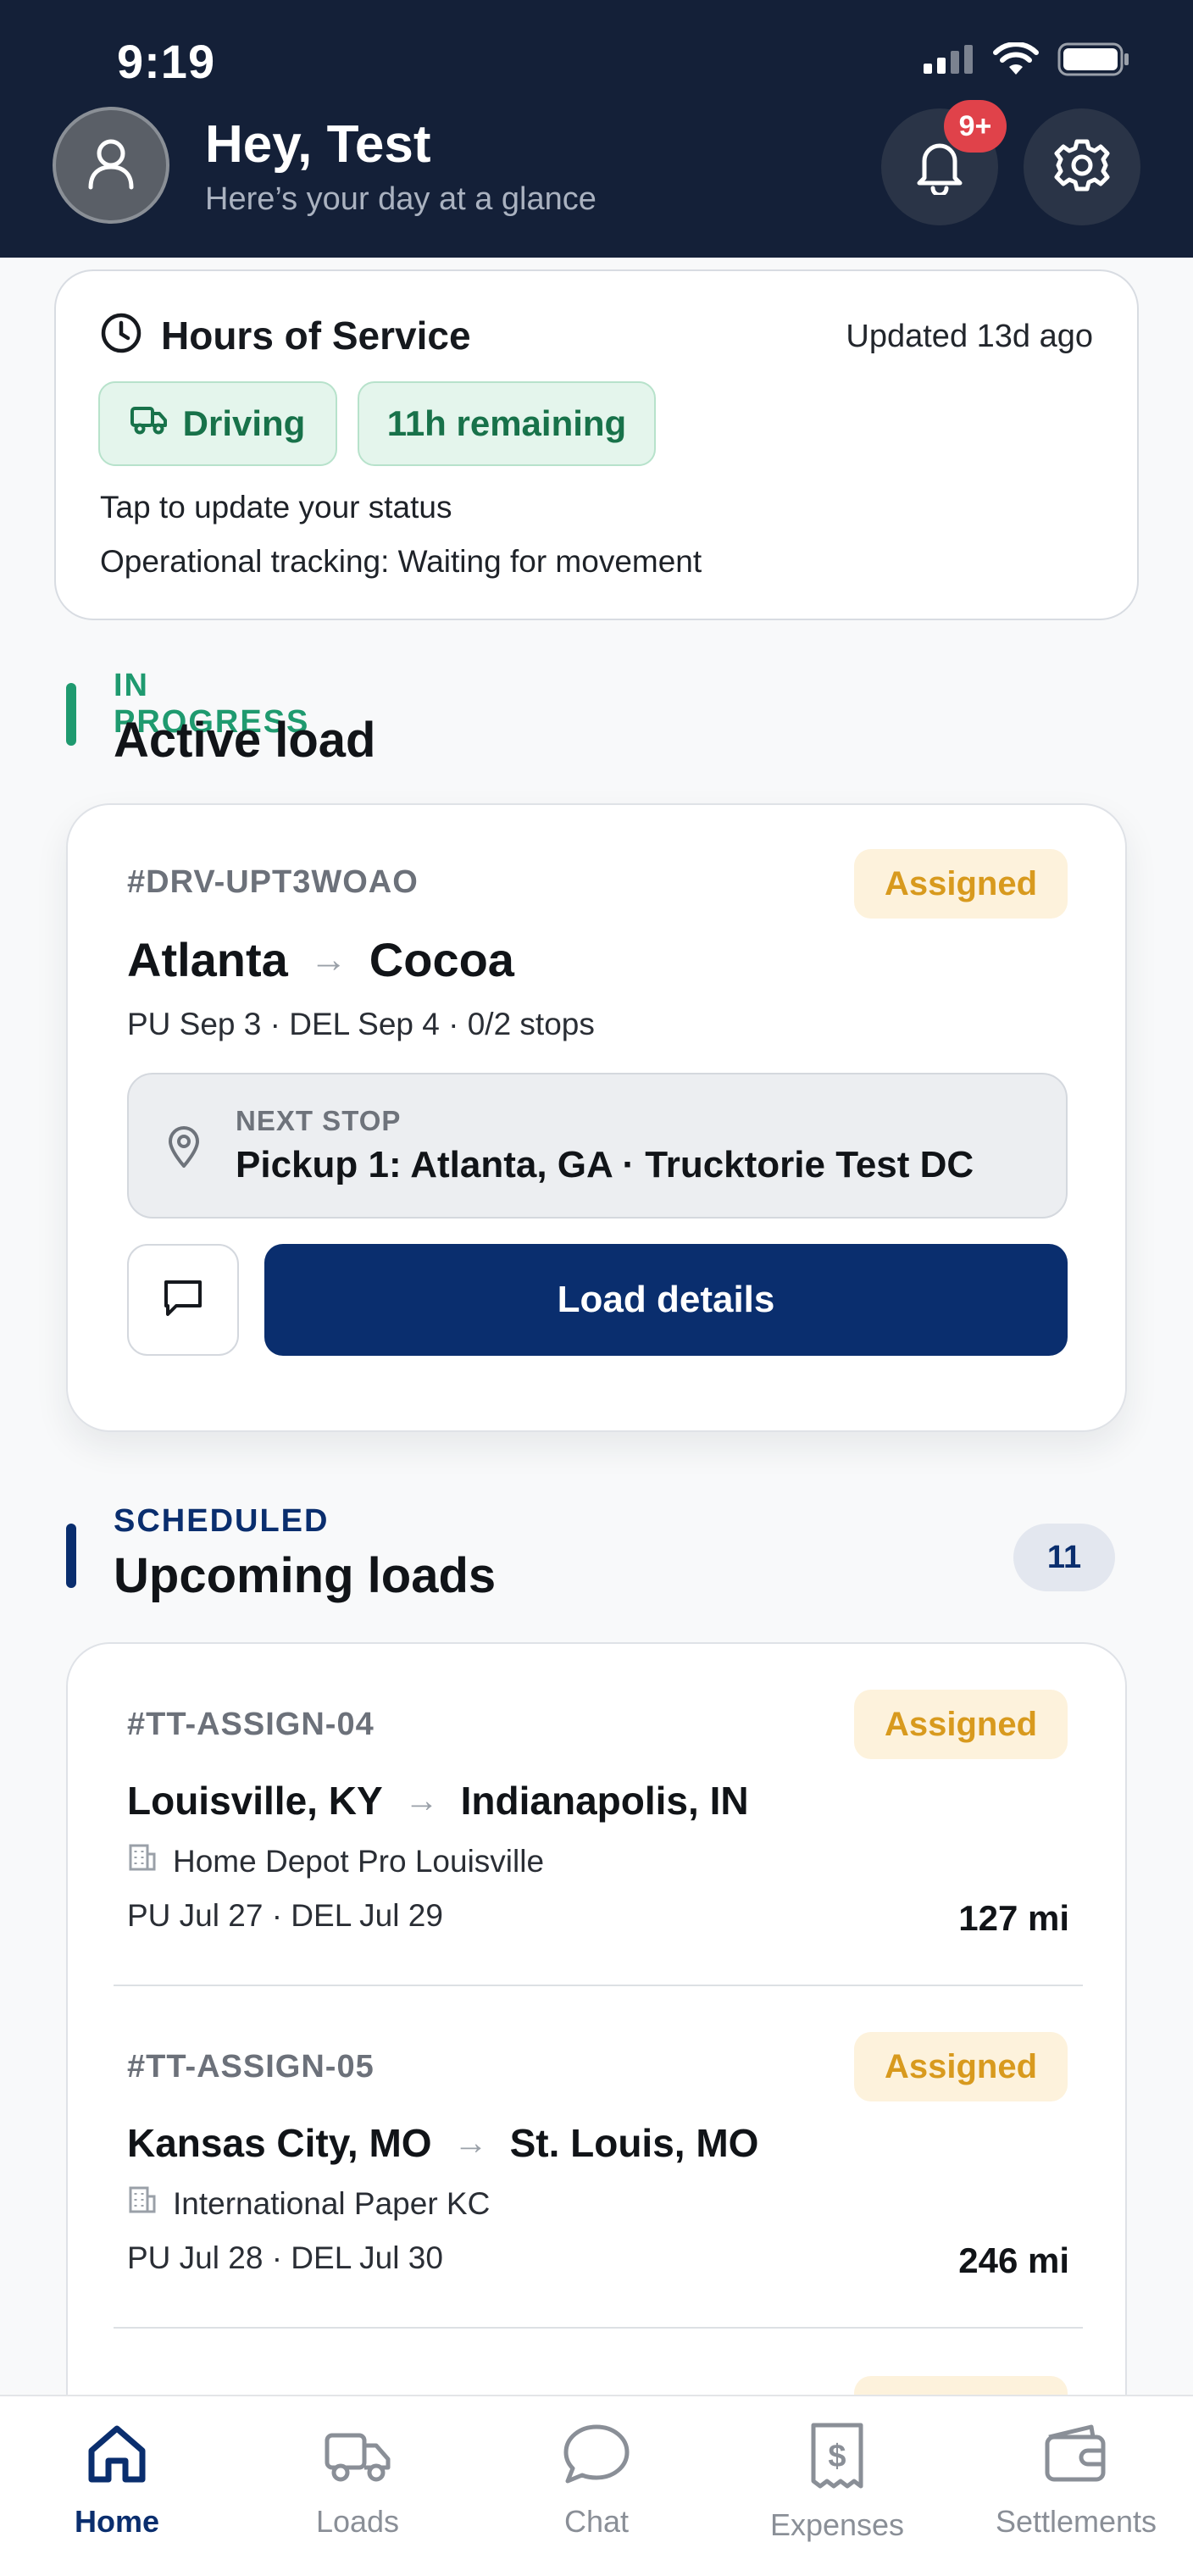 Image resolution: width=1193 pixels, height=2576 pixels. I want to click on route: Louisville, KY → Indianapolis, IN, so click(438, 1801).